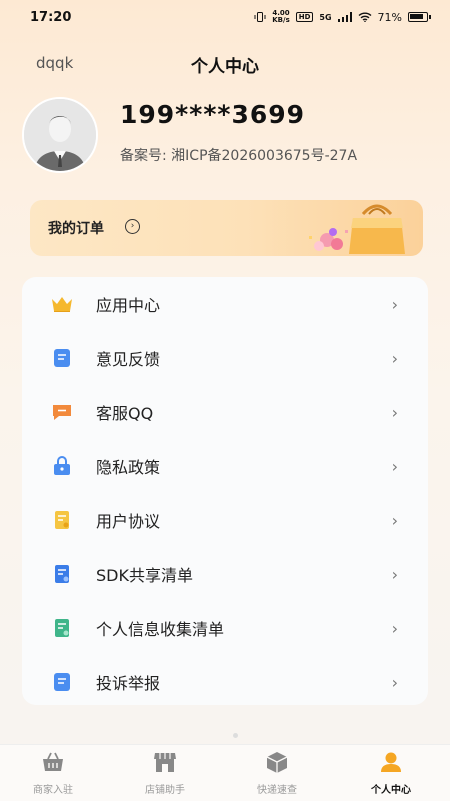  What do you see at coordinates (62, 465) in the screenshot?
I see `lock-icon` at bounding box center [62, 465].